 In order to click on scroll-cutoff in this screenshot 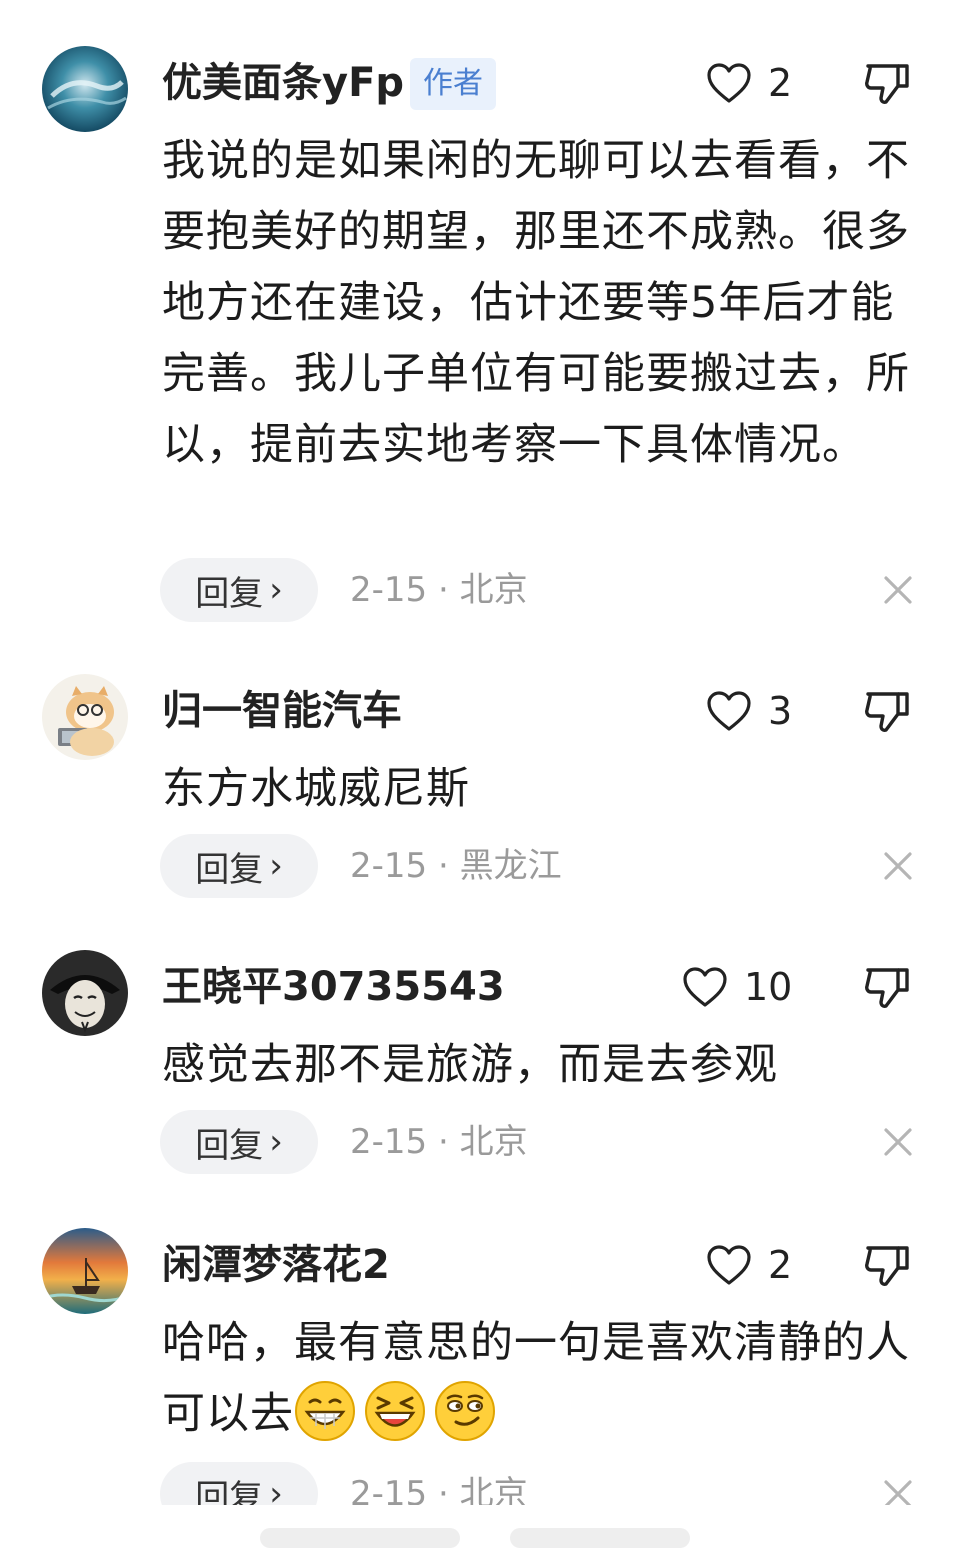, I will do `click(480, 1521)`.